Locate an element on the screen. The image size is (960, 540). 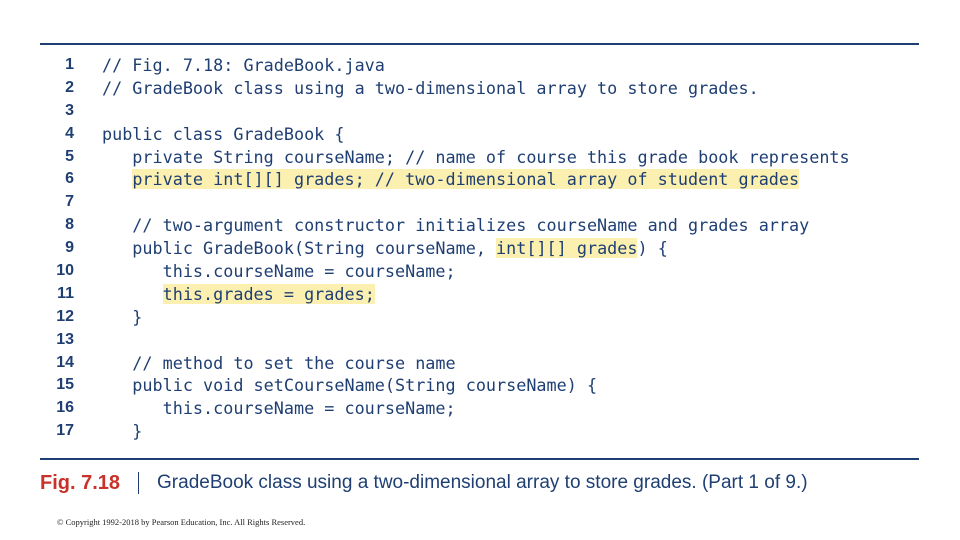
bottom-rule is located at coordinates (479, 459).